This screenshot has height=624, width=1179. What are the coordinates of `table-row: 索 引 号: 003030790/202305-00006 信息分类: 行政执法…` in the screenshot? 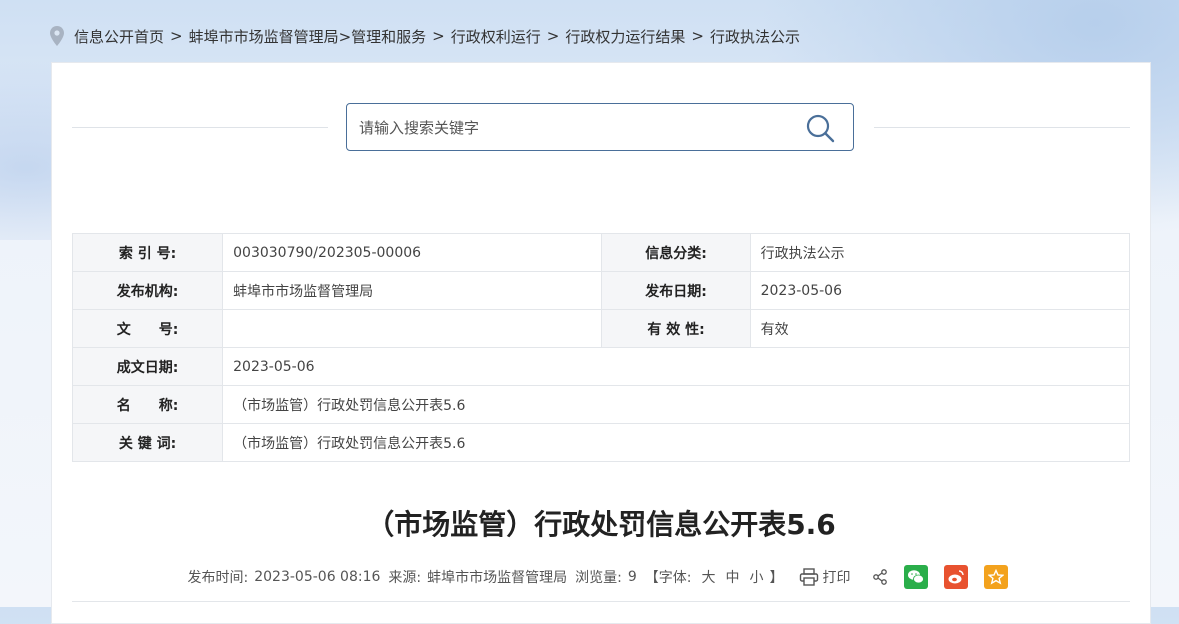 It's located at (601, 252).